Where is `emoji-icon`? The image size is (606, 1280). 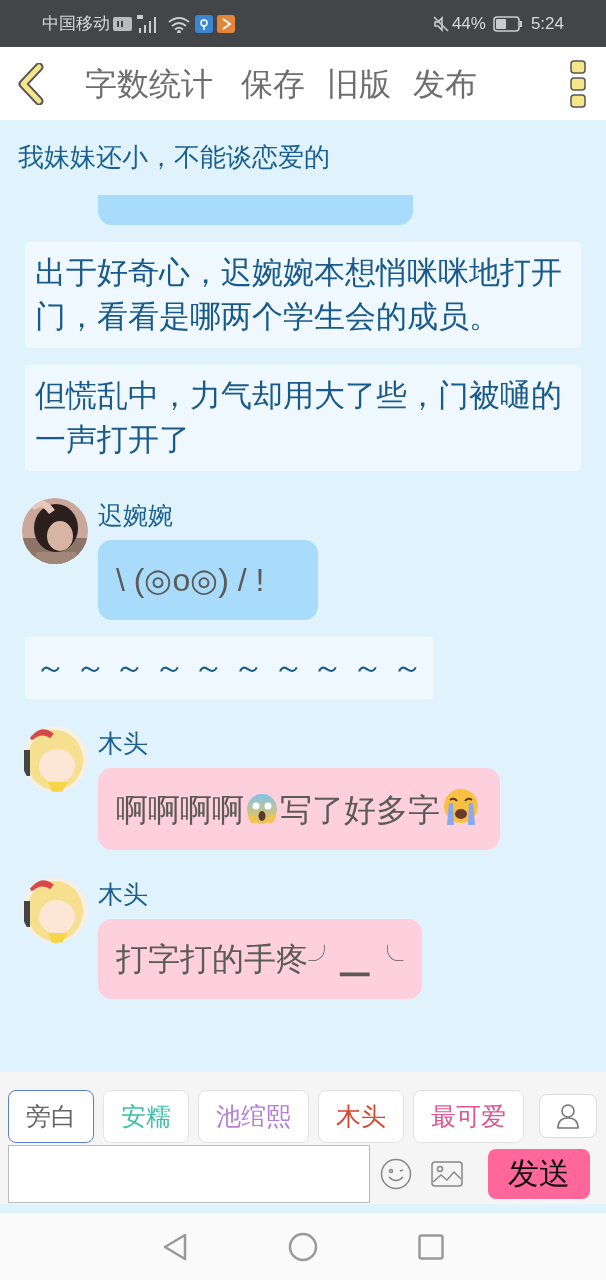 emoji-icon is located at coordinates (396, 1174).